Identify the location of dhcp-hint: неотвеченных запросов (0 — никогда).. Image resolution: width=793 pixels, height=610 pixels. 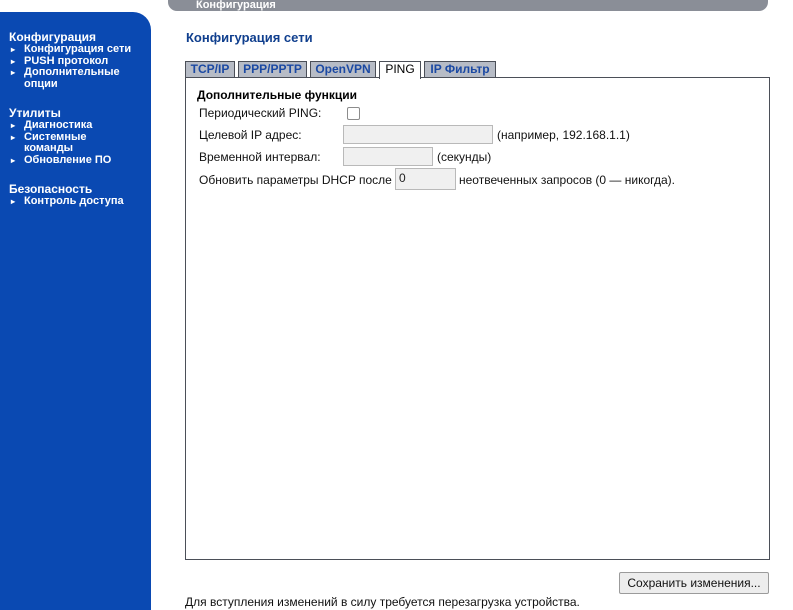
(567, 180).